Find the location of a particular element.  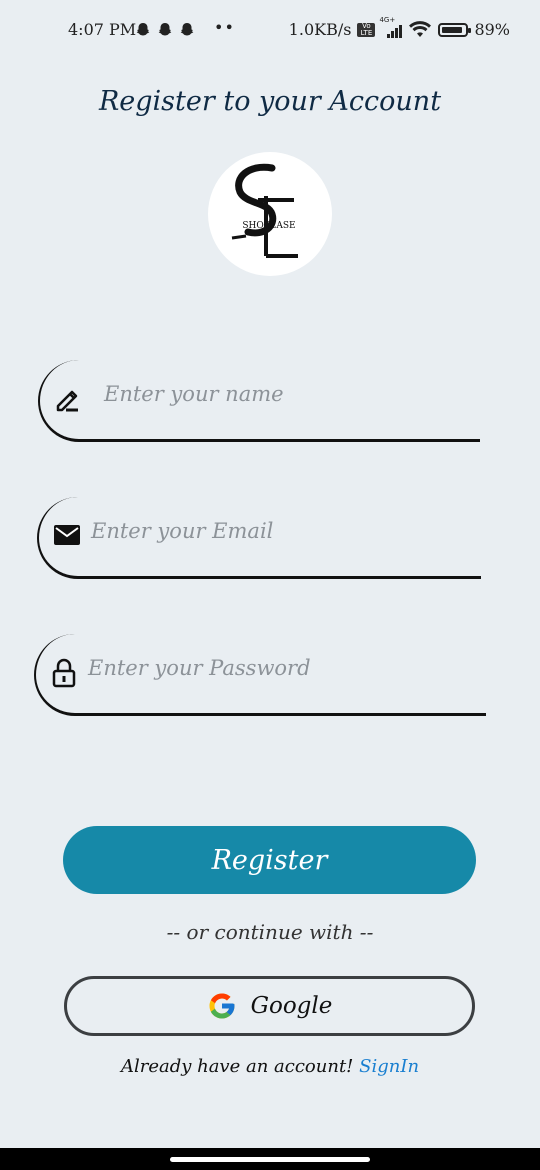

pencil-icon is located at coordinates (67, 401).